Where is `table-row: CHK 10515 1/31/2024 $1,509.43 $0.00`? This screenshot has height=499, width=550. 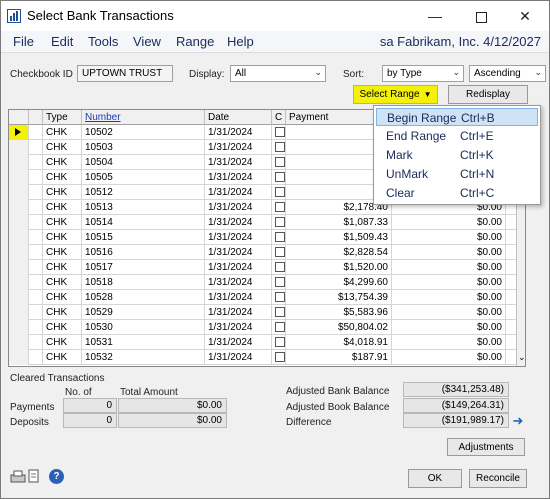 table-row: CHK 10515 1/31/2024 $1,509.43 $0.00 is located at coordinates (267, 237).